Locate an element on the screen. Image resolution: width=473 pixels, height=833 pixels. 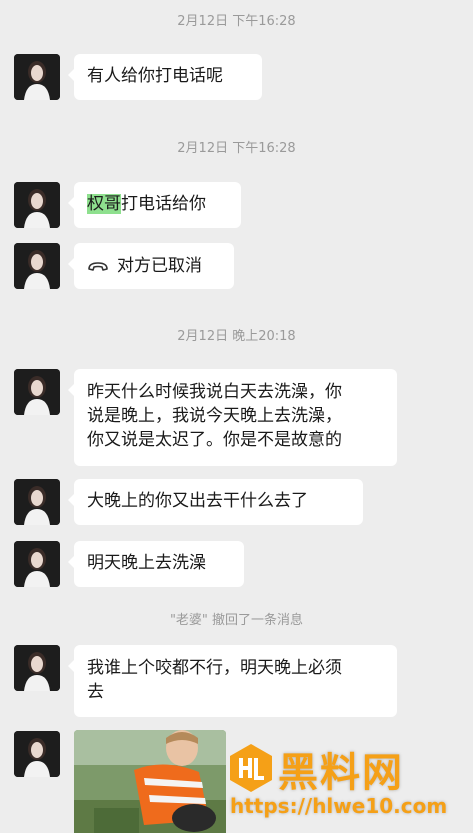
message-text: 明天晚上去洗澡 is located at coordinates (146, 563).